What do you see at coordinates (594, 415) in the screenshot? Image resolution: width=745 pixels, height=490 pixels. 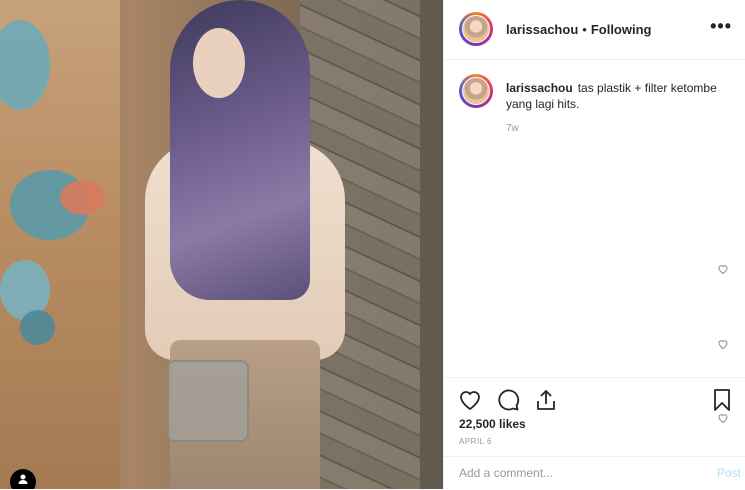 I see `action-bar: 22,500 likes APRIL 6` at bounding box center [594, 415].